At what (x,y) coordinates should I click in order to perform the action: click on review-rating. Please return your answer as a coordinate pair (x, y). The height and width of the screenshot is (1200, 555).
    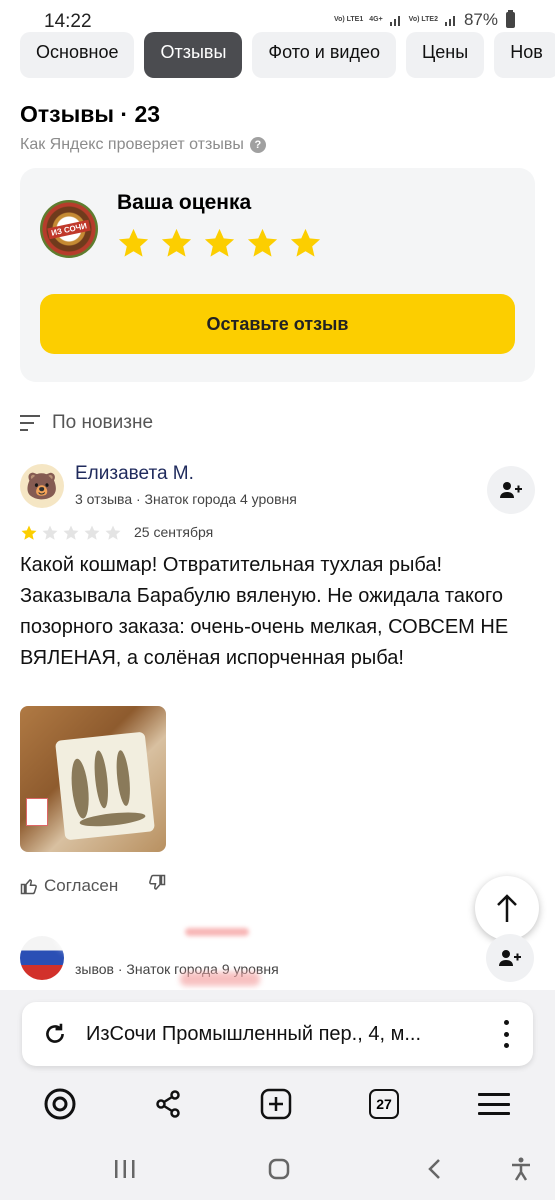
    Looking at the image, I should click on (71, 533).